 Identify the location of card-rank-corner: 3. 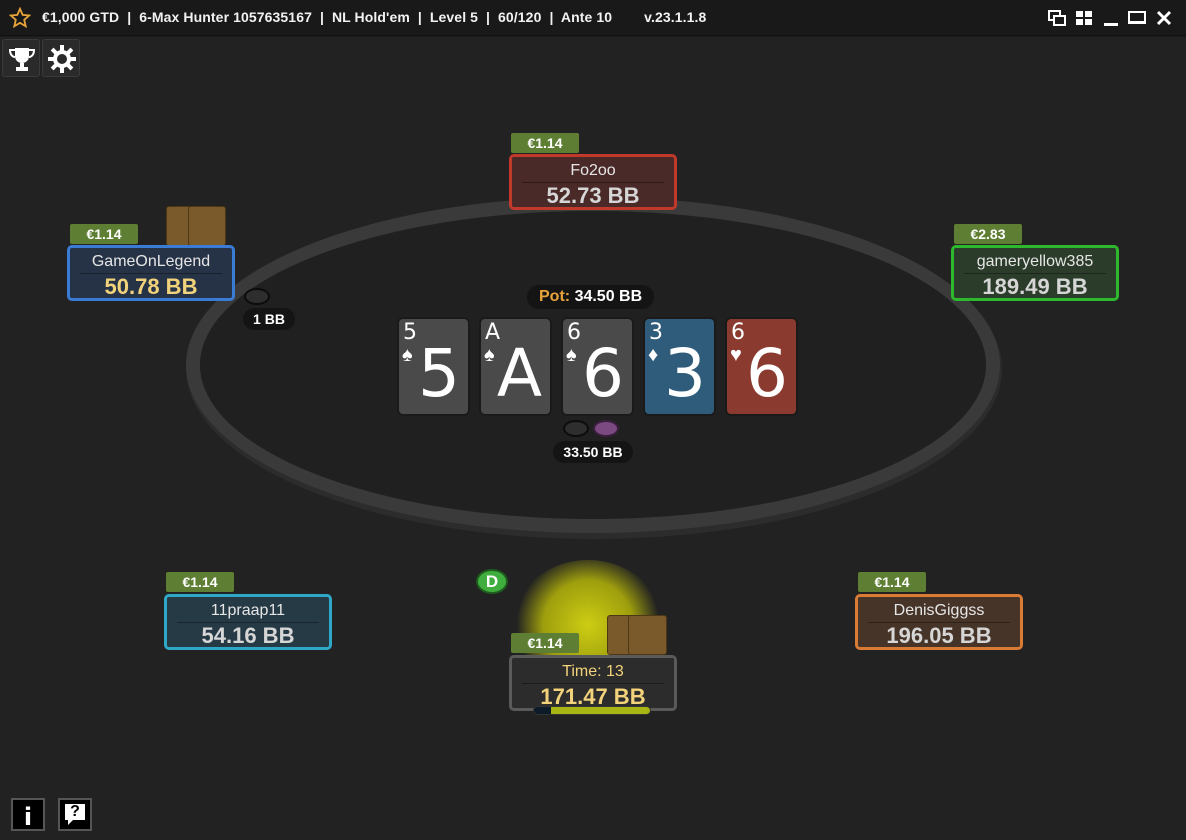
(656, 332).